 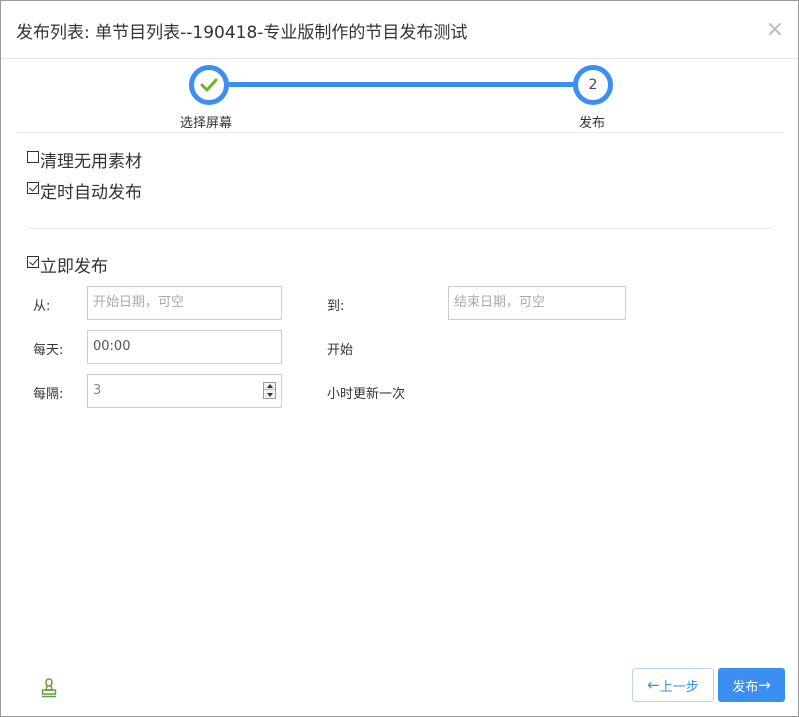 What do you see at coordinates (336, 306) in the screenshot?
I see `to-label: 到:` at bounding box center [336, 306].